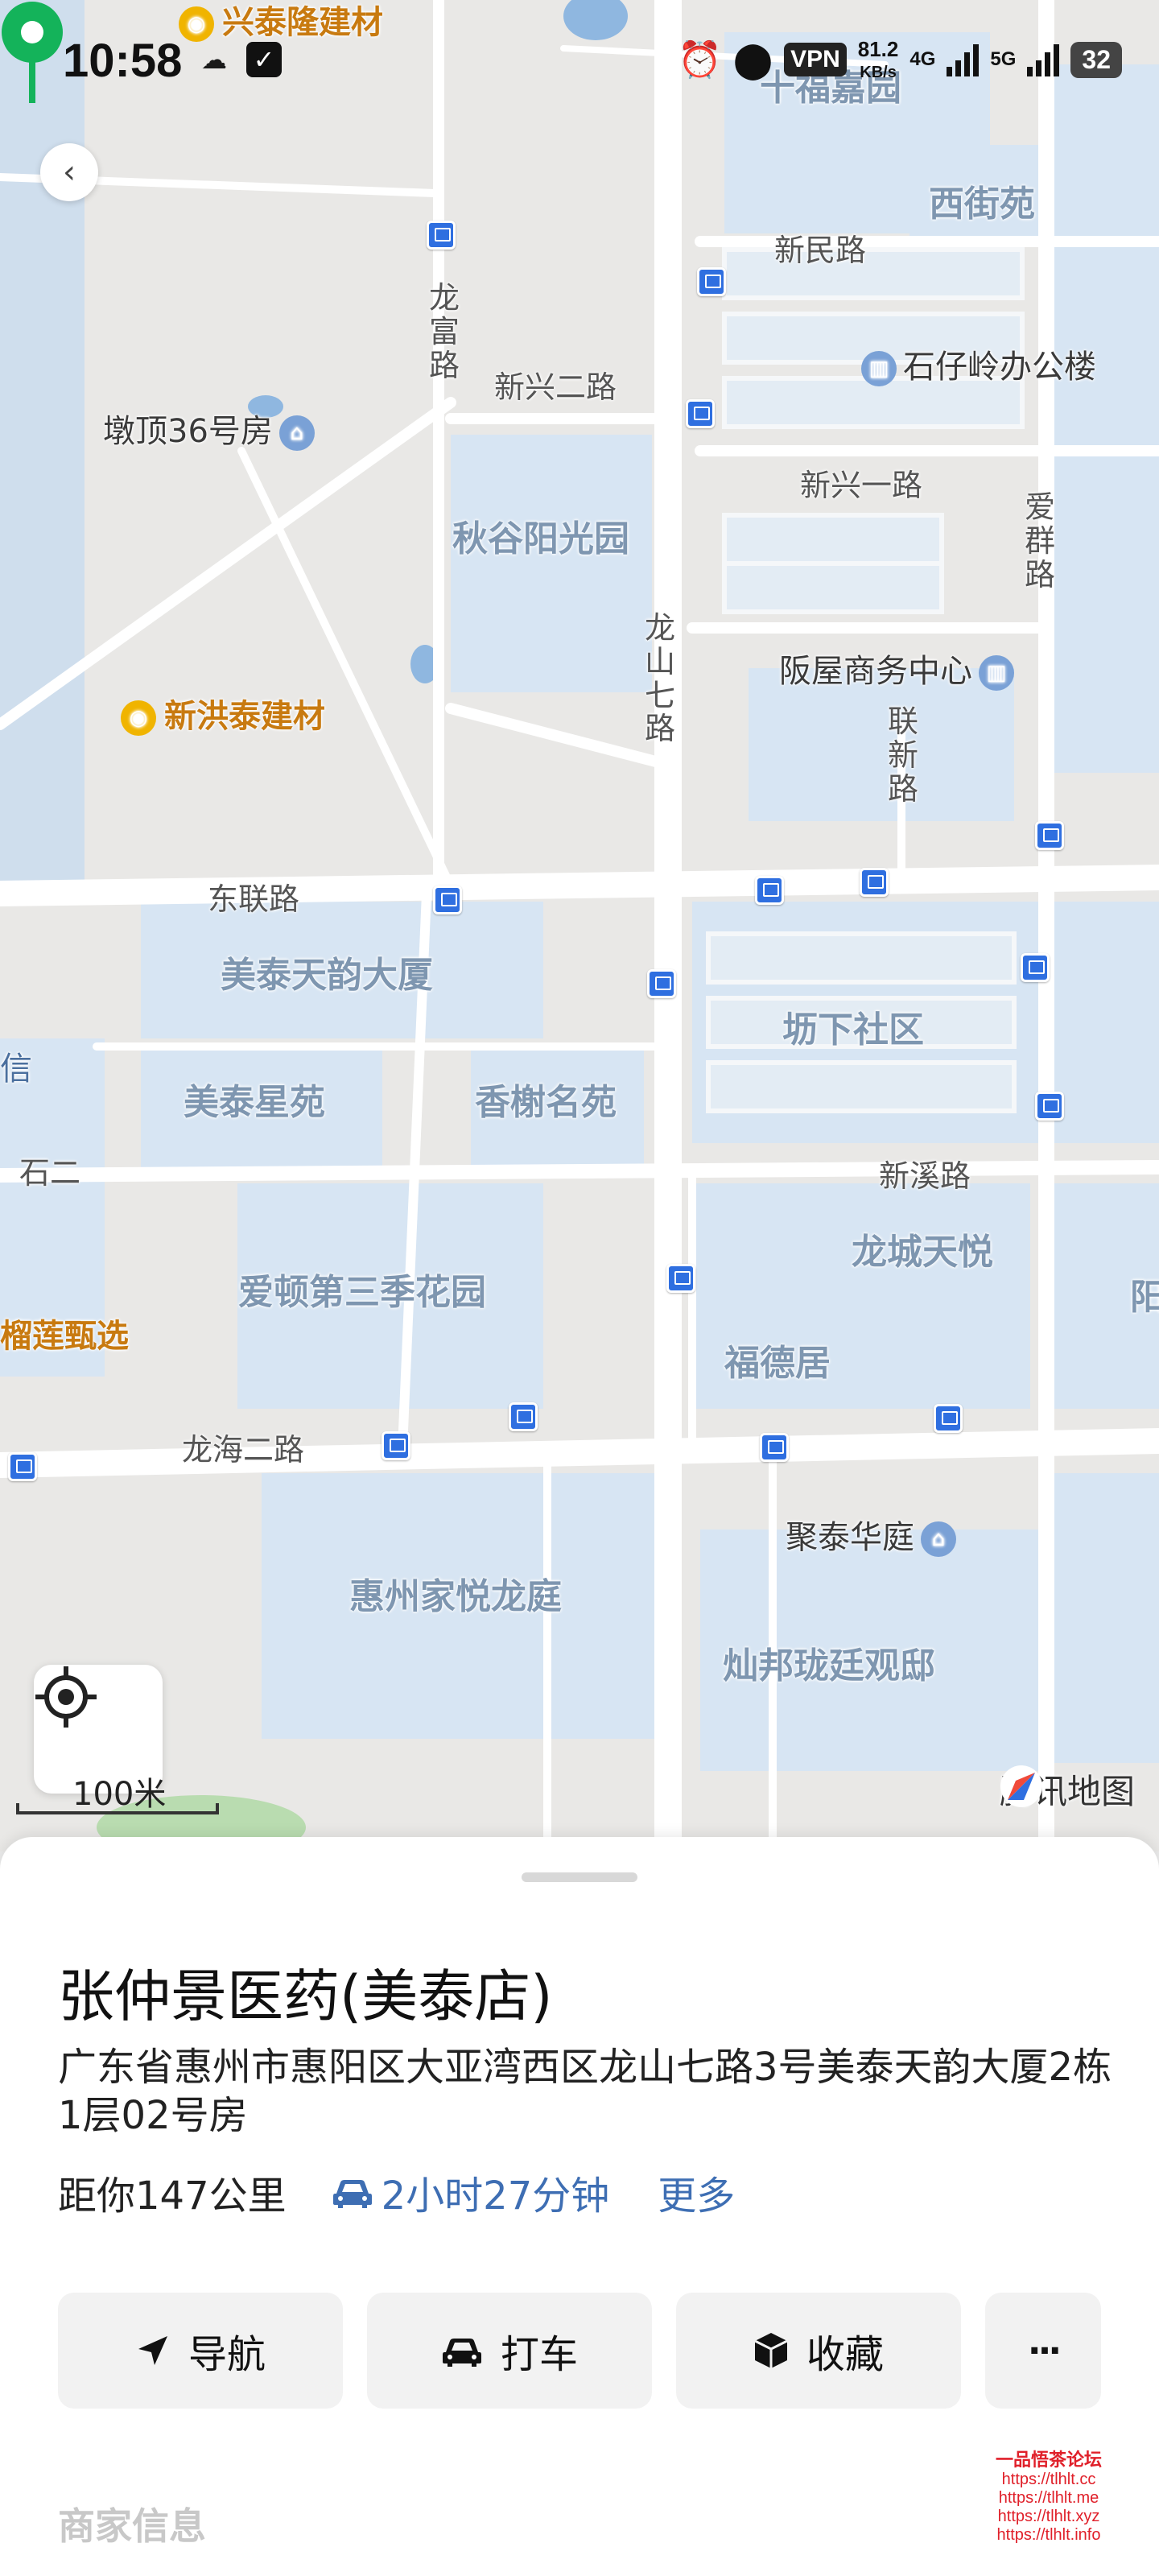 Image resolution: width=1159 pixels, height=2576 pixels. Describe the element at coordinates (1021, 1786) in the screenshot. I see `tencent-map-logo-icon` at that location.